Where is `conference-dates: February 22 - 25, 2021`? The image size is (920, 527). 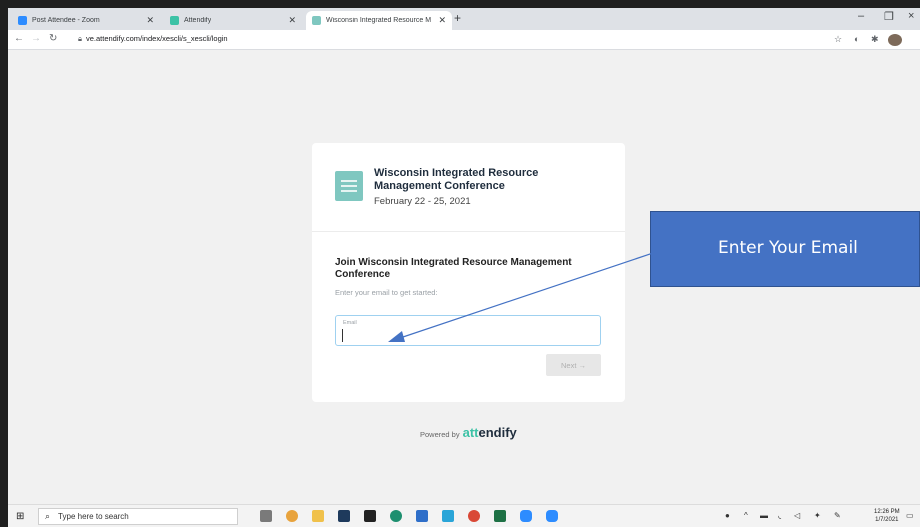 conference-dates: February 22 - 25, 2021 is located at coordinates (422, 201).